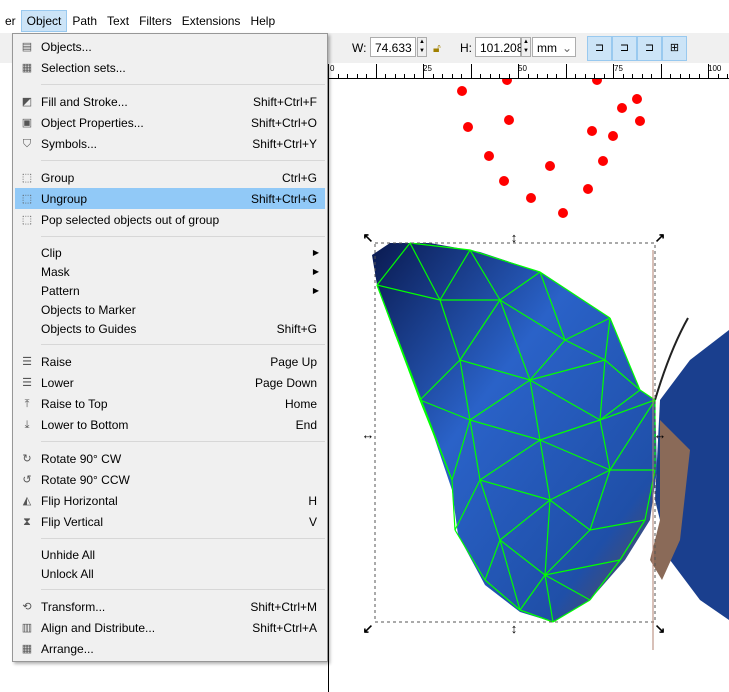 The image size is (729, 692). Describe the element at coordinates (27, 500) in the screenshot. I see `flip-horizontal-icon: ◭` at that location.